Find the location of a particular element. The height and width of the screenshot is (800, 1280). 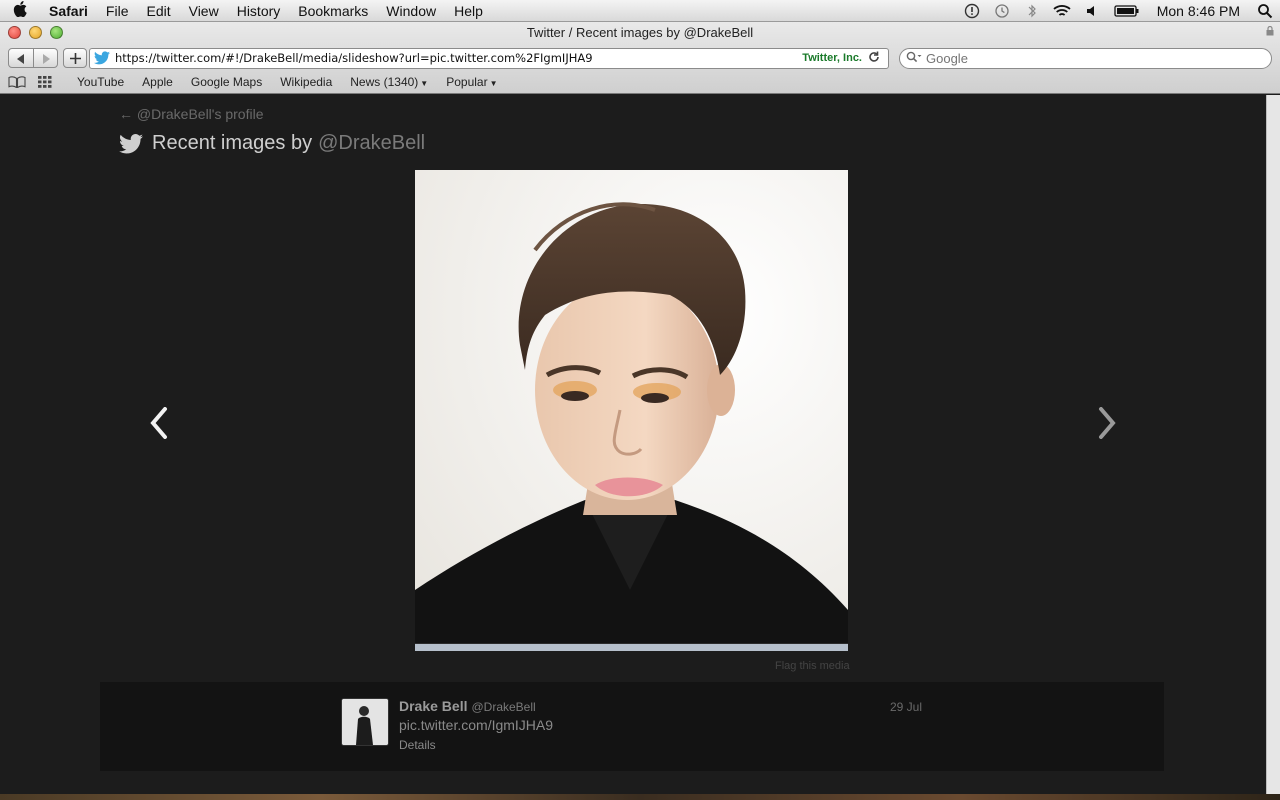

vertical-scrollbar is located at coordinates (1273, 444).